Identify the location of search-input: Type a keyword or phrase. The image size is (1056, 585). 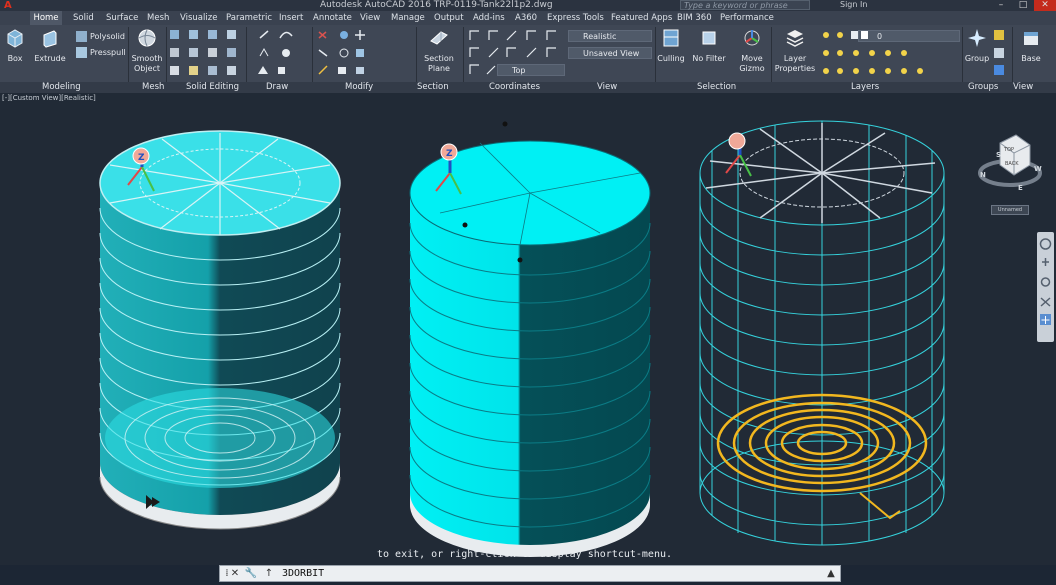
(745, 5).